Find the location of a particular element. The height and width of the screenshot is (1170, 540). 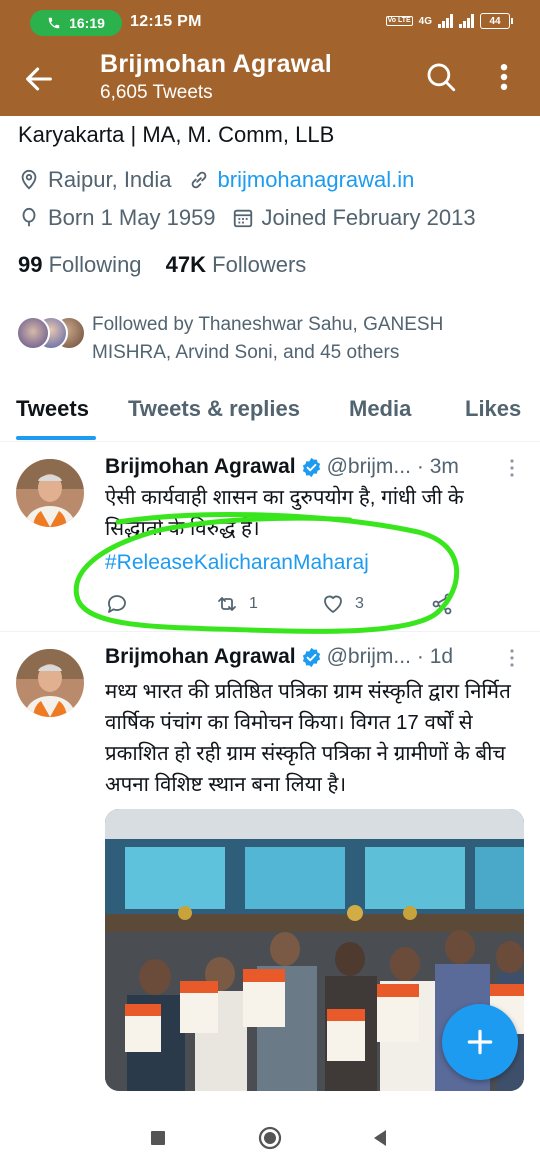

search-icon is located at coordinates (441, 77).